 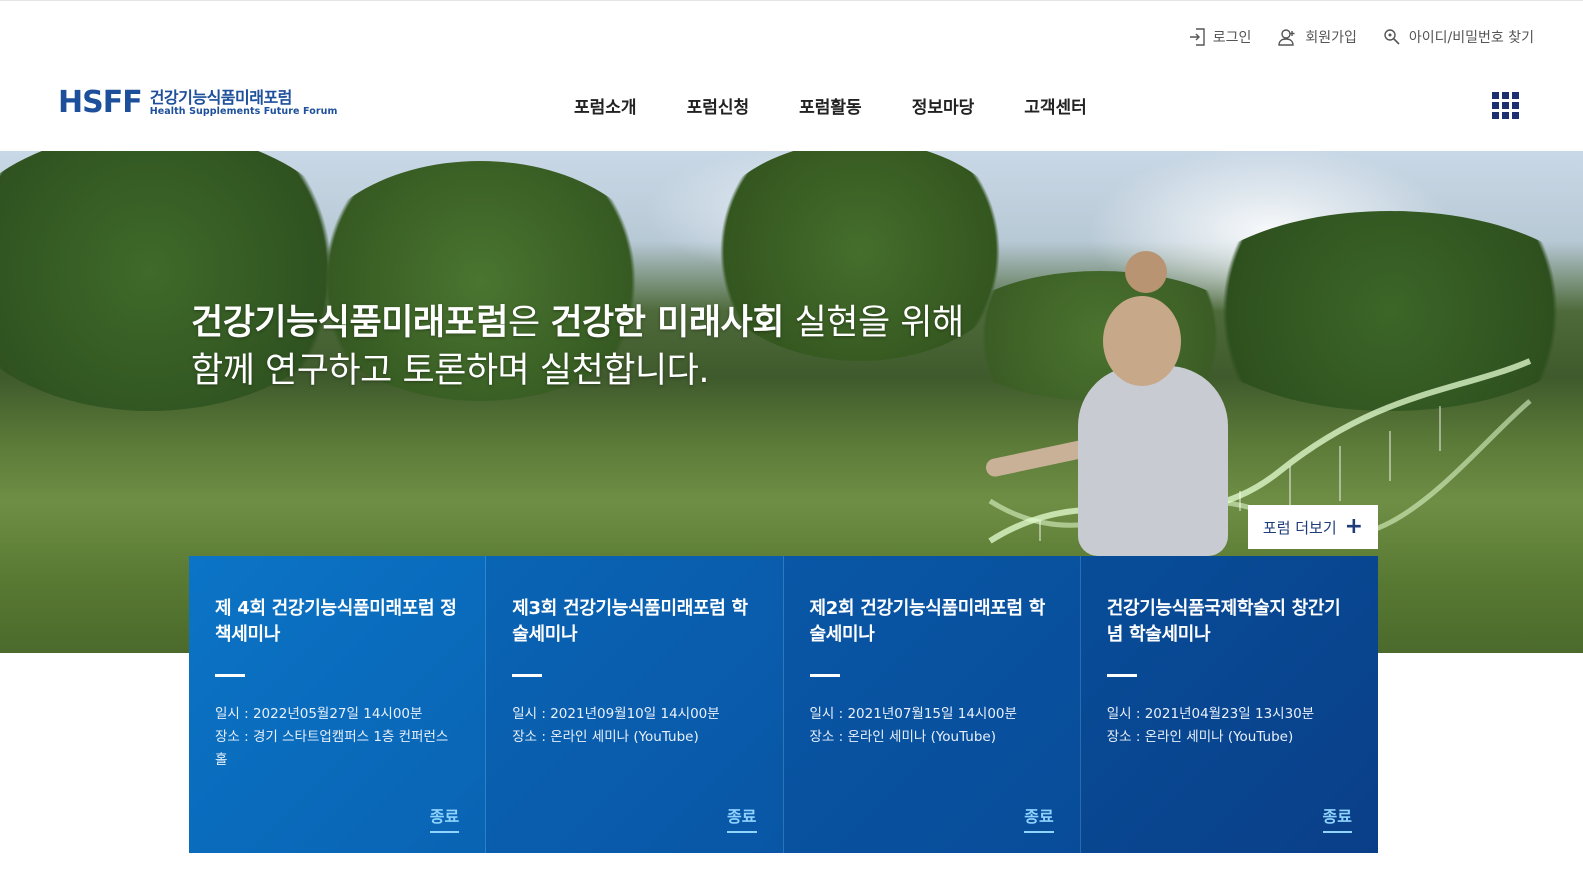 I want to click on join-label: 회원가입, so click(x=1331, y=38).